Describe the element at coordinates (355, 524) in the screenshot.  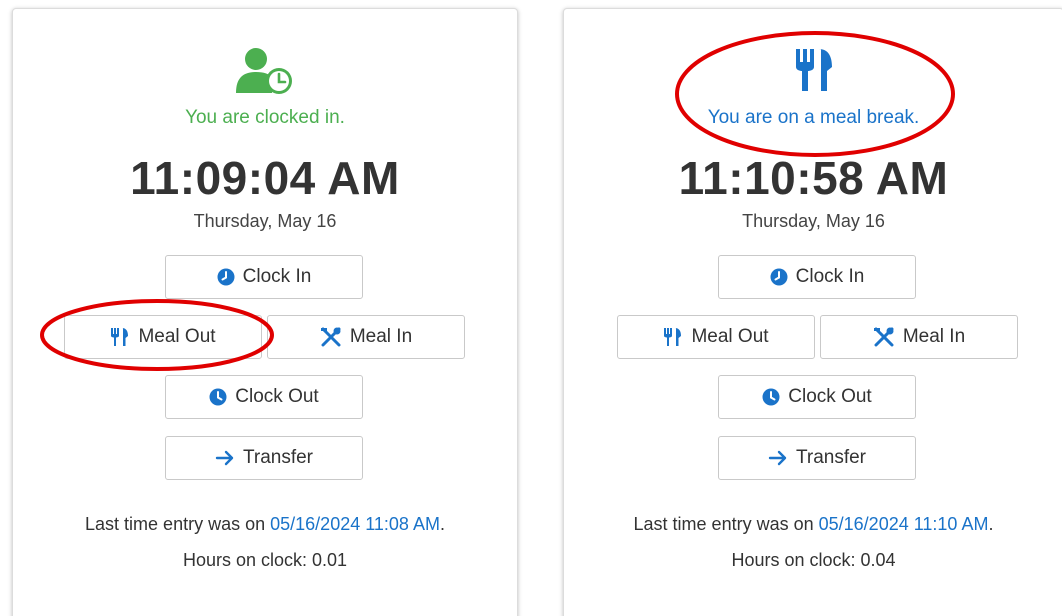
I see `last-entry-link: 05/16/2024 11:08 AM` at that location.